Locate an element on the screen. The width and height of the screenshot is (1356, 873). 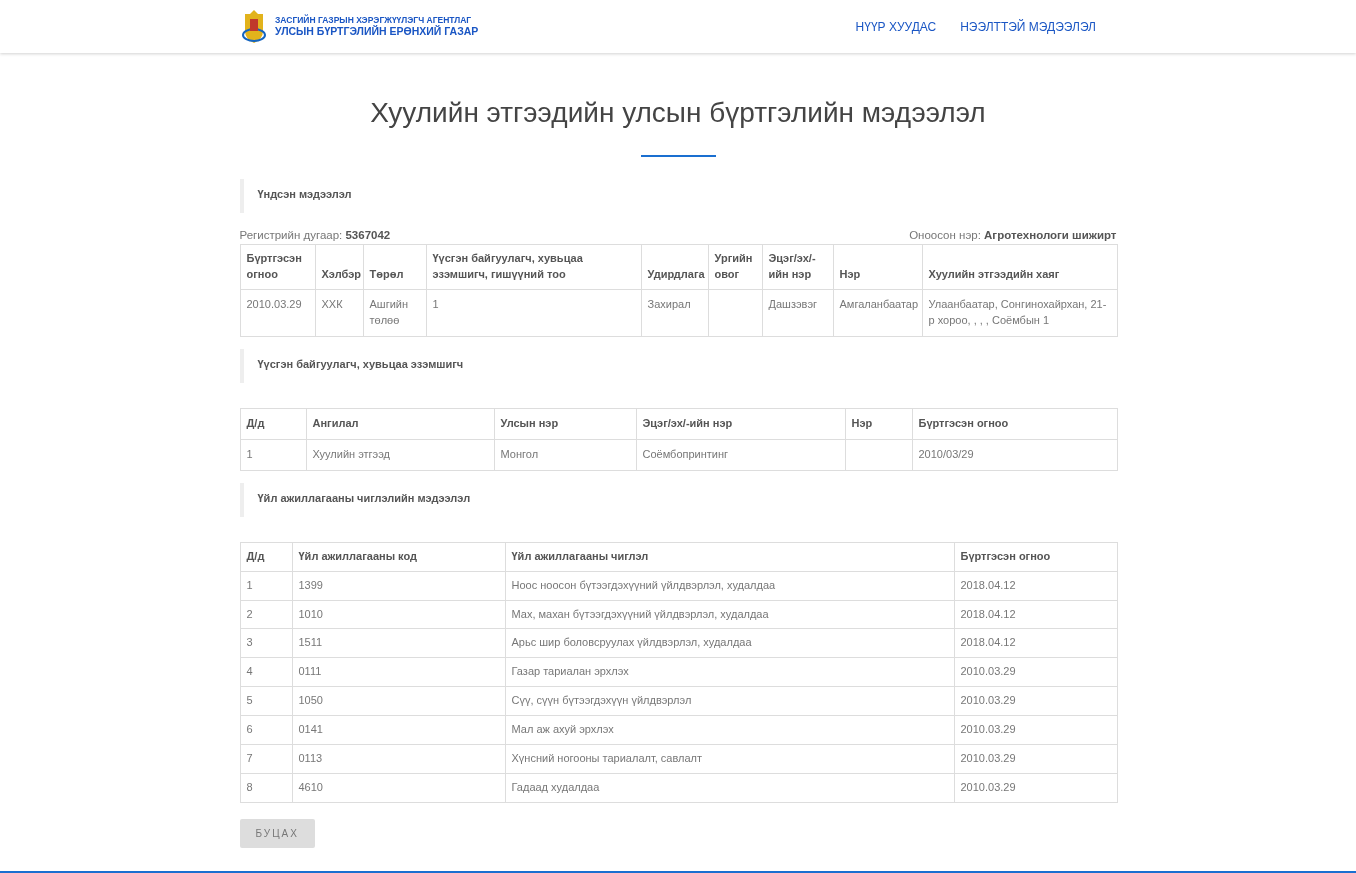
table-cell: Гадаад худалдаа is located at coordinates (729, 788).